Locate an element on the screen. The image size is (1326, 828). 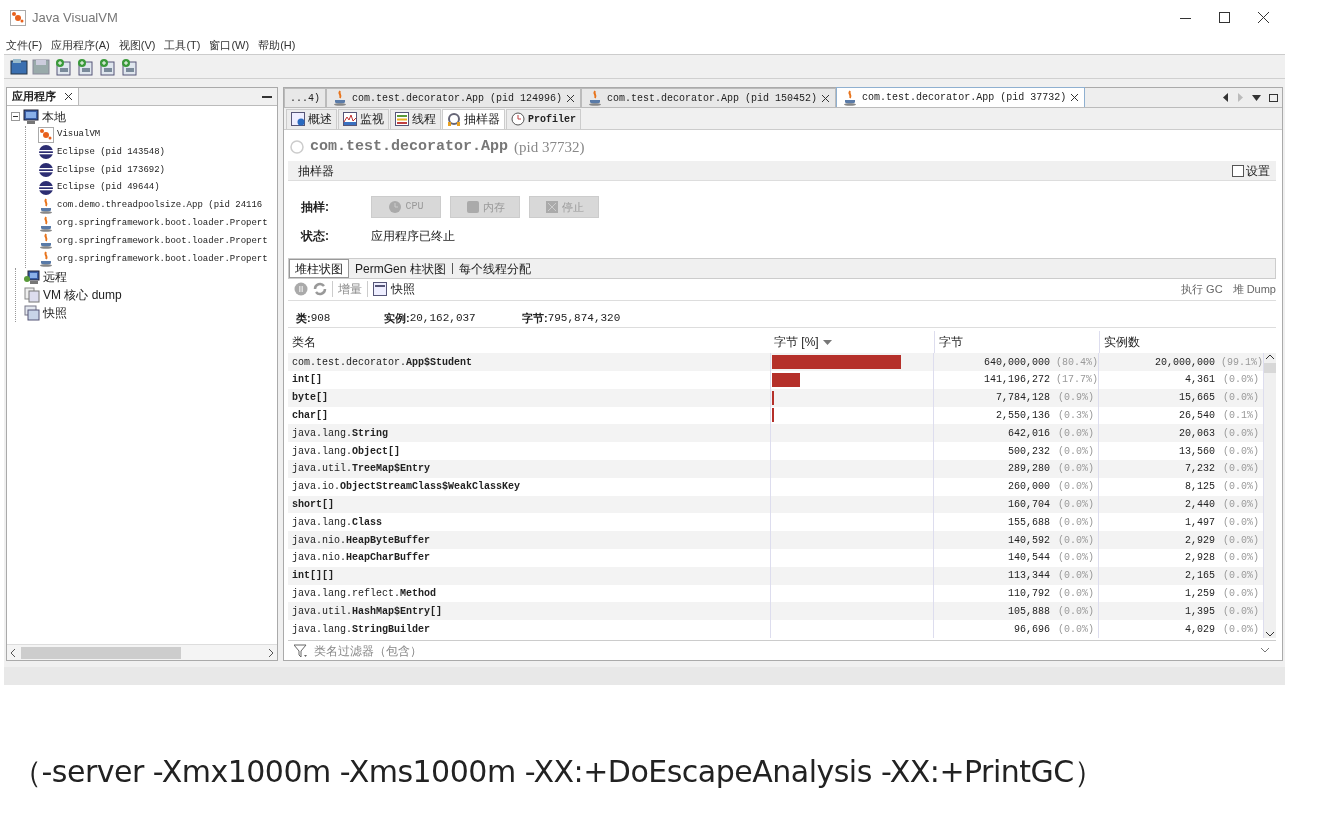
table-row: java.nio.HeapByteBuffer 140,592 (0.0%) 2,929 (0.0%) is located at coordinates (776, 540).